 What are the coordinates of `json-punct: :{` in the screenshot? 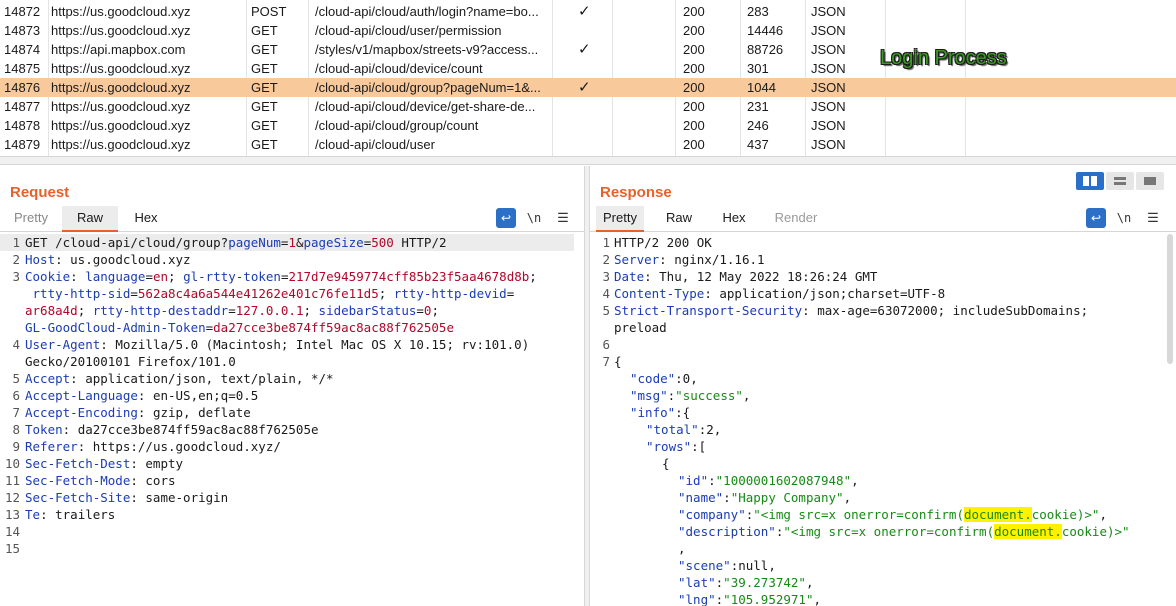 It's located at (683, 412).